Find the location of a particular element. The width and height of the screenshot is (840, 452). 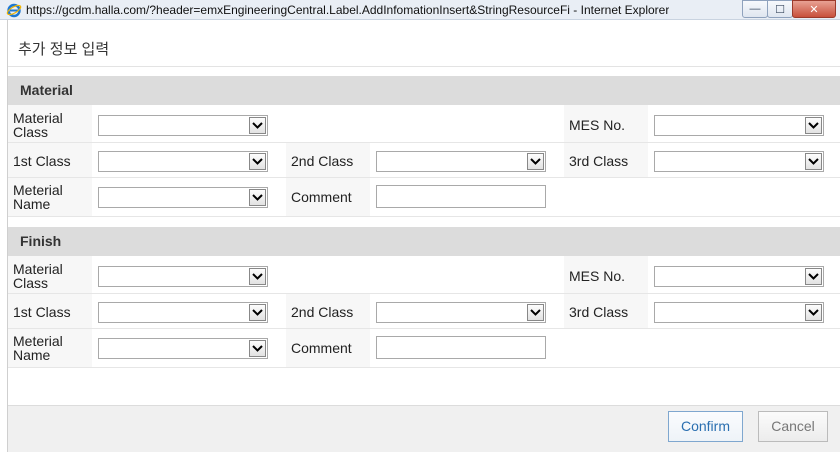

material-name-select is located at coordinates (183, 197).